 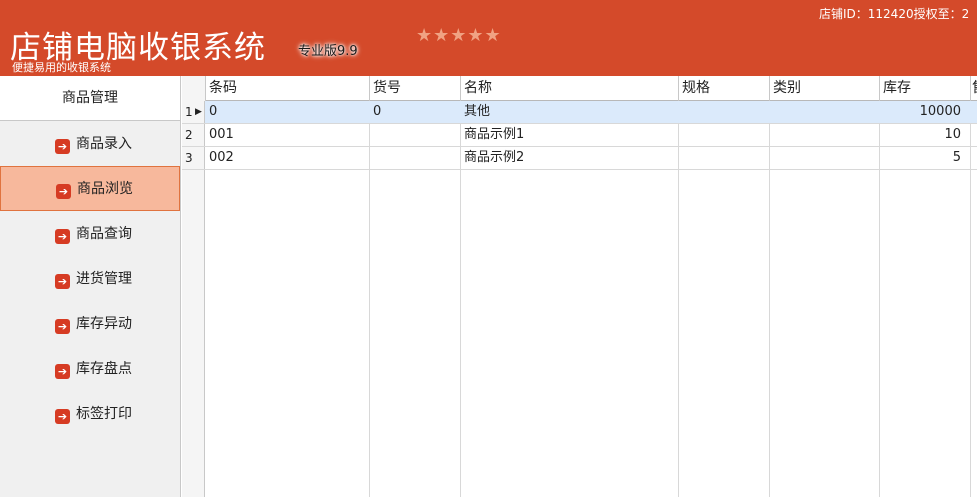 I want to click on sidebar-item-inventory-change: ➔ 库存异动, so click(x=90, y=324).